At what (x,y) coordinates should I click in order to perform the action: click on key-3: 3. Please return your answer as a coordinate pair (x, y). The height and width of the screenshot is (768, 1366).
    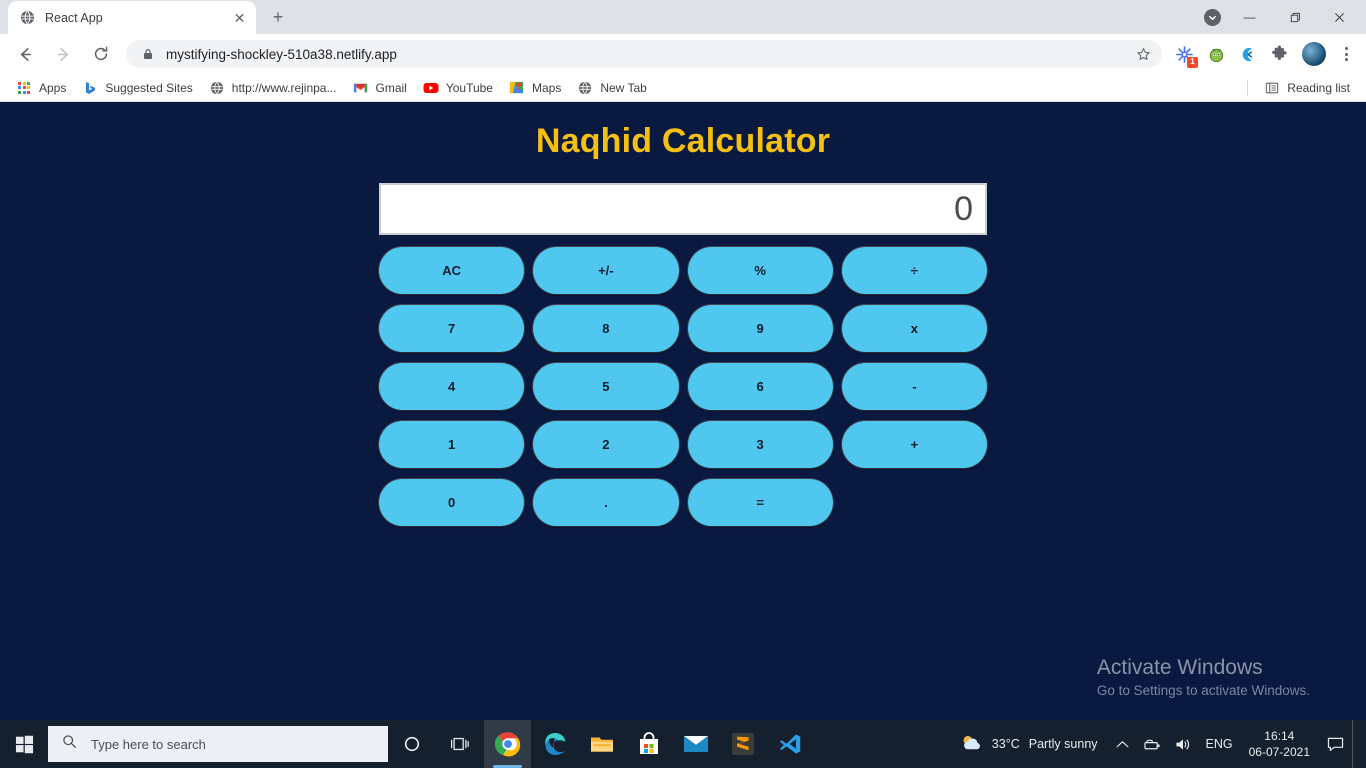
    Looking at the image, I should click on (760, 444).